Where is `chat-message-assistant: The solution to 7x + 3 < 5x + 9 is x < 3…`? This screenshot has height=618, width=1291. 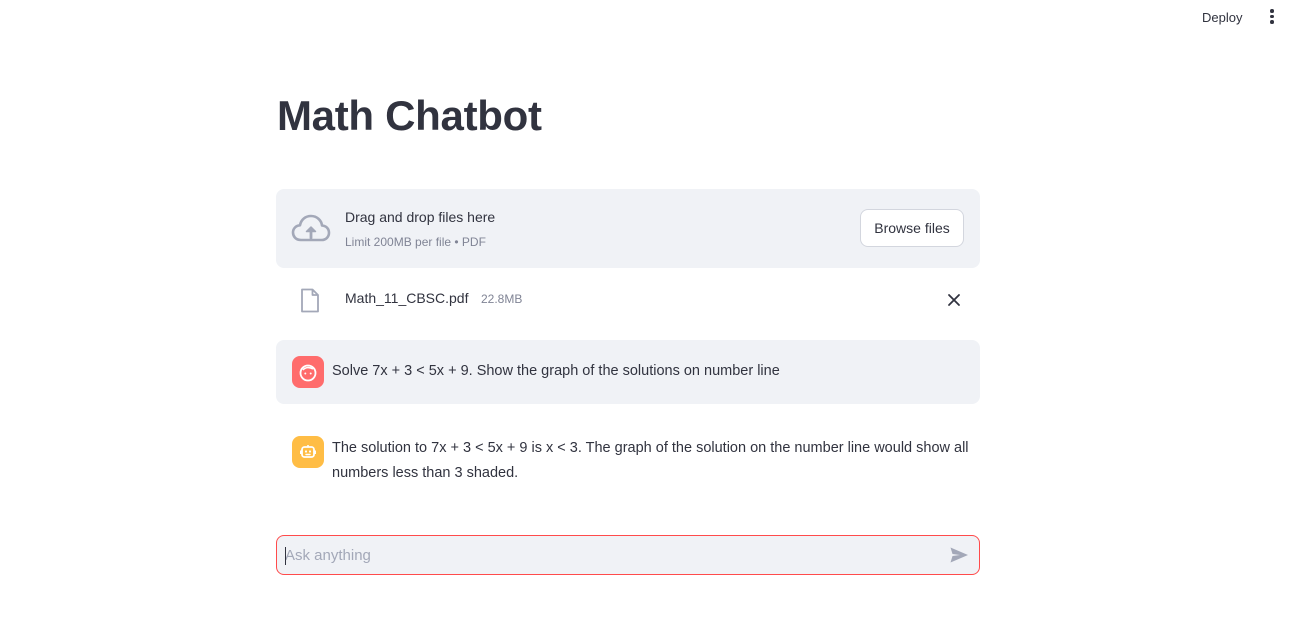 chat-message-assistant: The solution to 7x + 3 < 5x + 9 is x < 3… is located at coordinates (628, 420).